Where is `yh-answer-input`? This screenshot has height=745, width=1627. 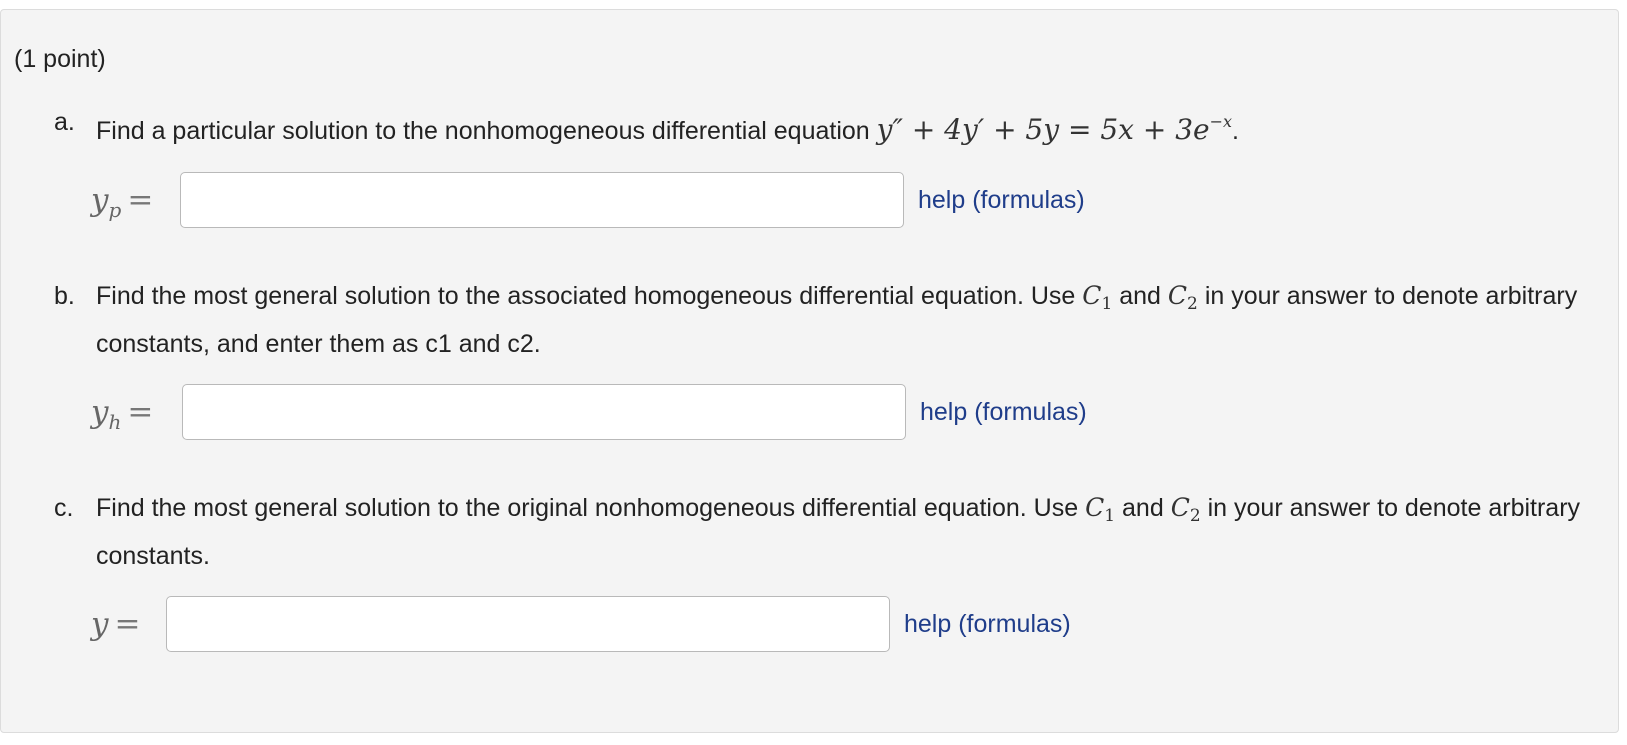 yh-answer-input is located at coordinates (544, 412).